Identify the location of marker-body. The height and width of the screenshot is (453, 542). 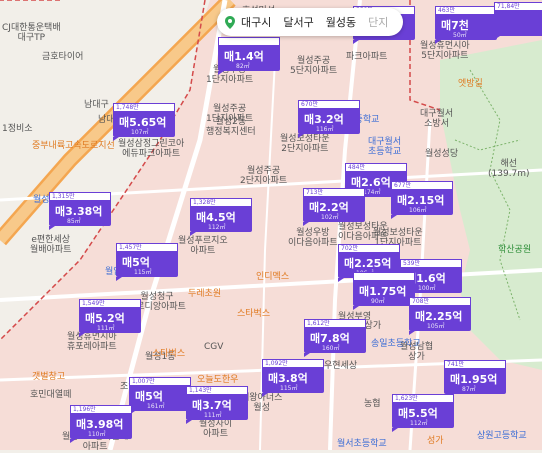
(518, 25).